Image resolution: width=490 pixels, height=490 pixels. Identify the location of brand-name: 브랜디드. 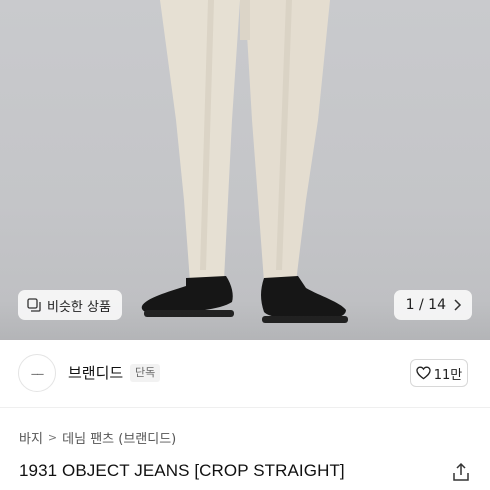
(95, 372).